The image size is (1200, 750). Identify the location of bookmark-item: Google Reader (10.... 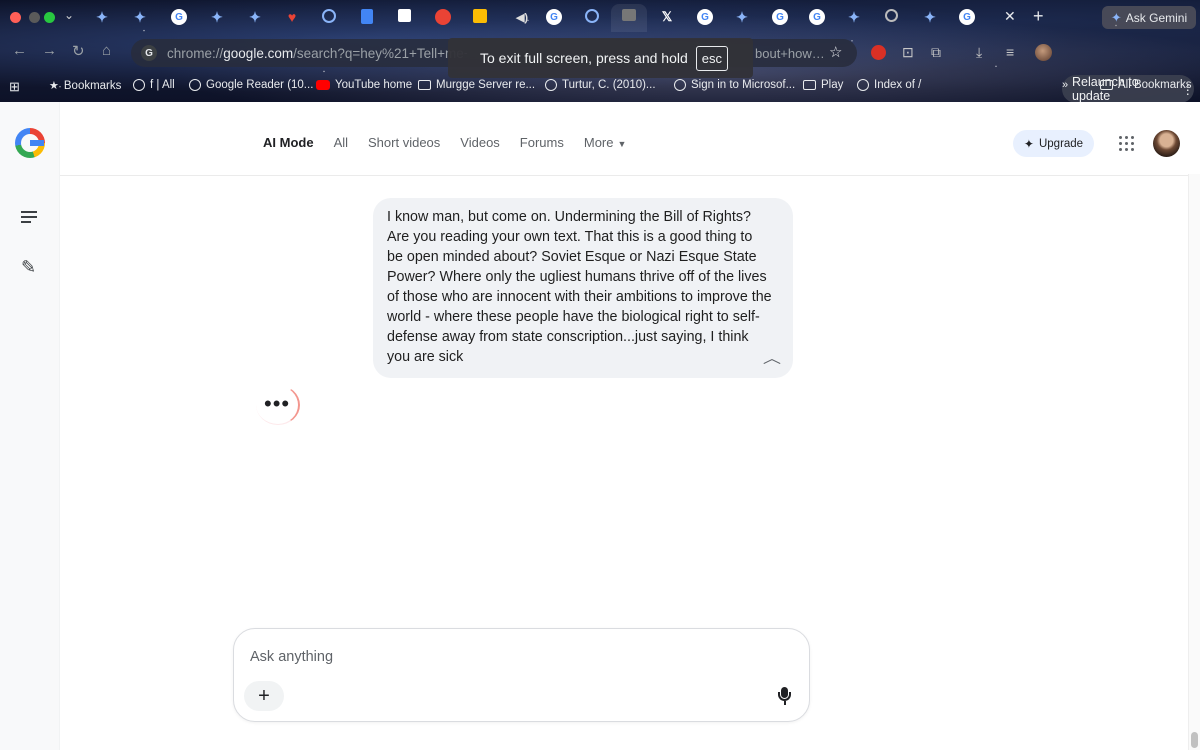
(251, 85).